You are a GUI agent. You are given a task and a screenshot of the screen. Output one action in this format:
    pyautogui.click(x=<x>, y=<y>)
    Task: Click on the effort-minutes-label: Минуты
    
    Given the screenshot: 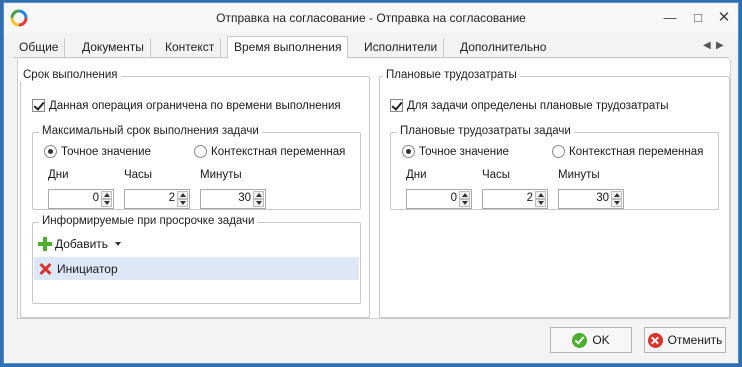 What is the action you would take?
    pyautogui.click(x=579, y=175)
    